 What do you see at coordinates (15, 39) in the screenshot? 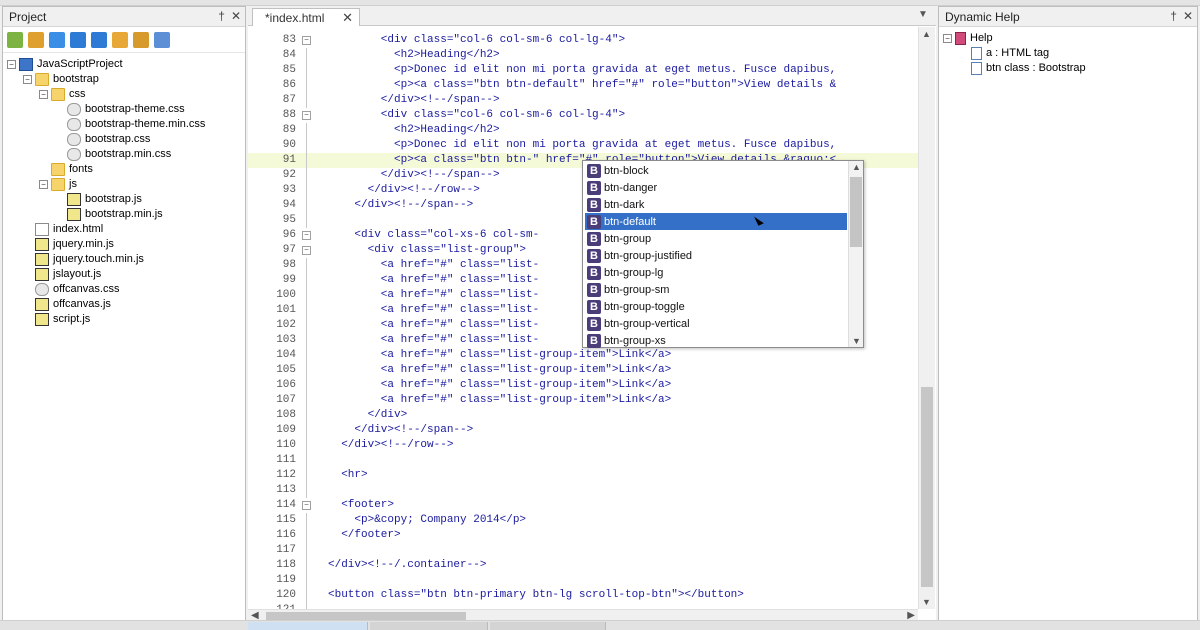
I see `add-file-icon` at bounding box center [15, 39].